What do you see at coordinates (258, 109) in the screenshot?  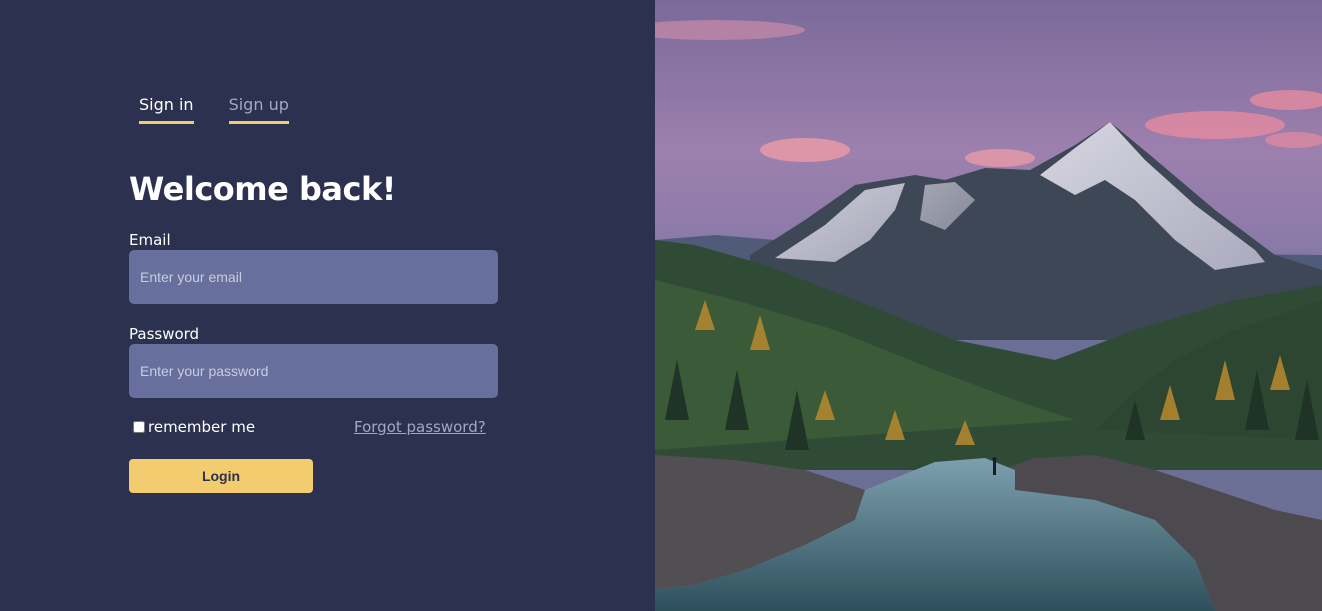 I see `tab-sign-up: Sign up` at bounding box center [258, 109].